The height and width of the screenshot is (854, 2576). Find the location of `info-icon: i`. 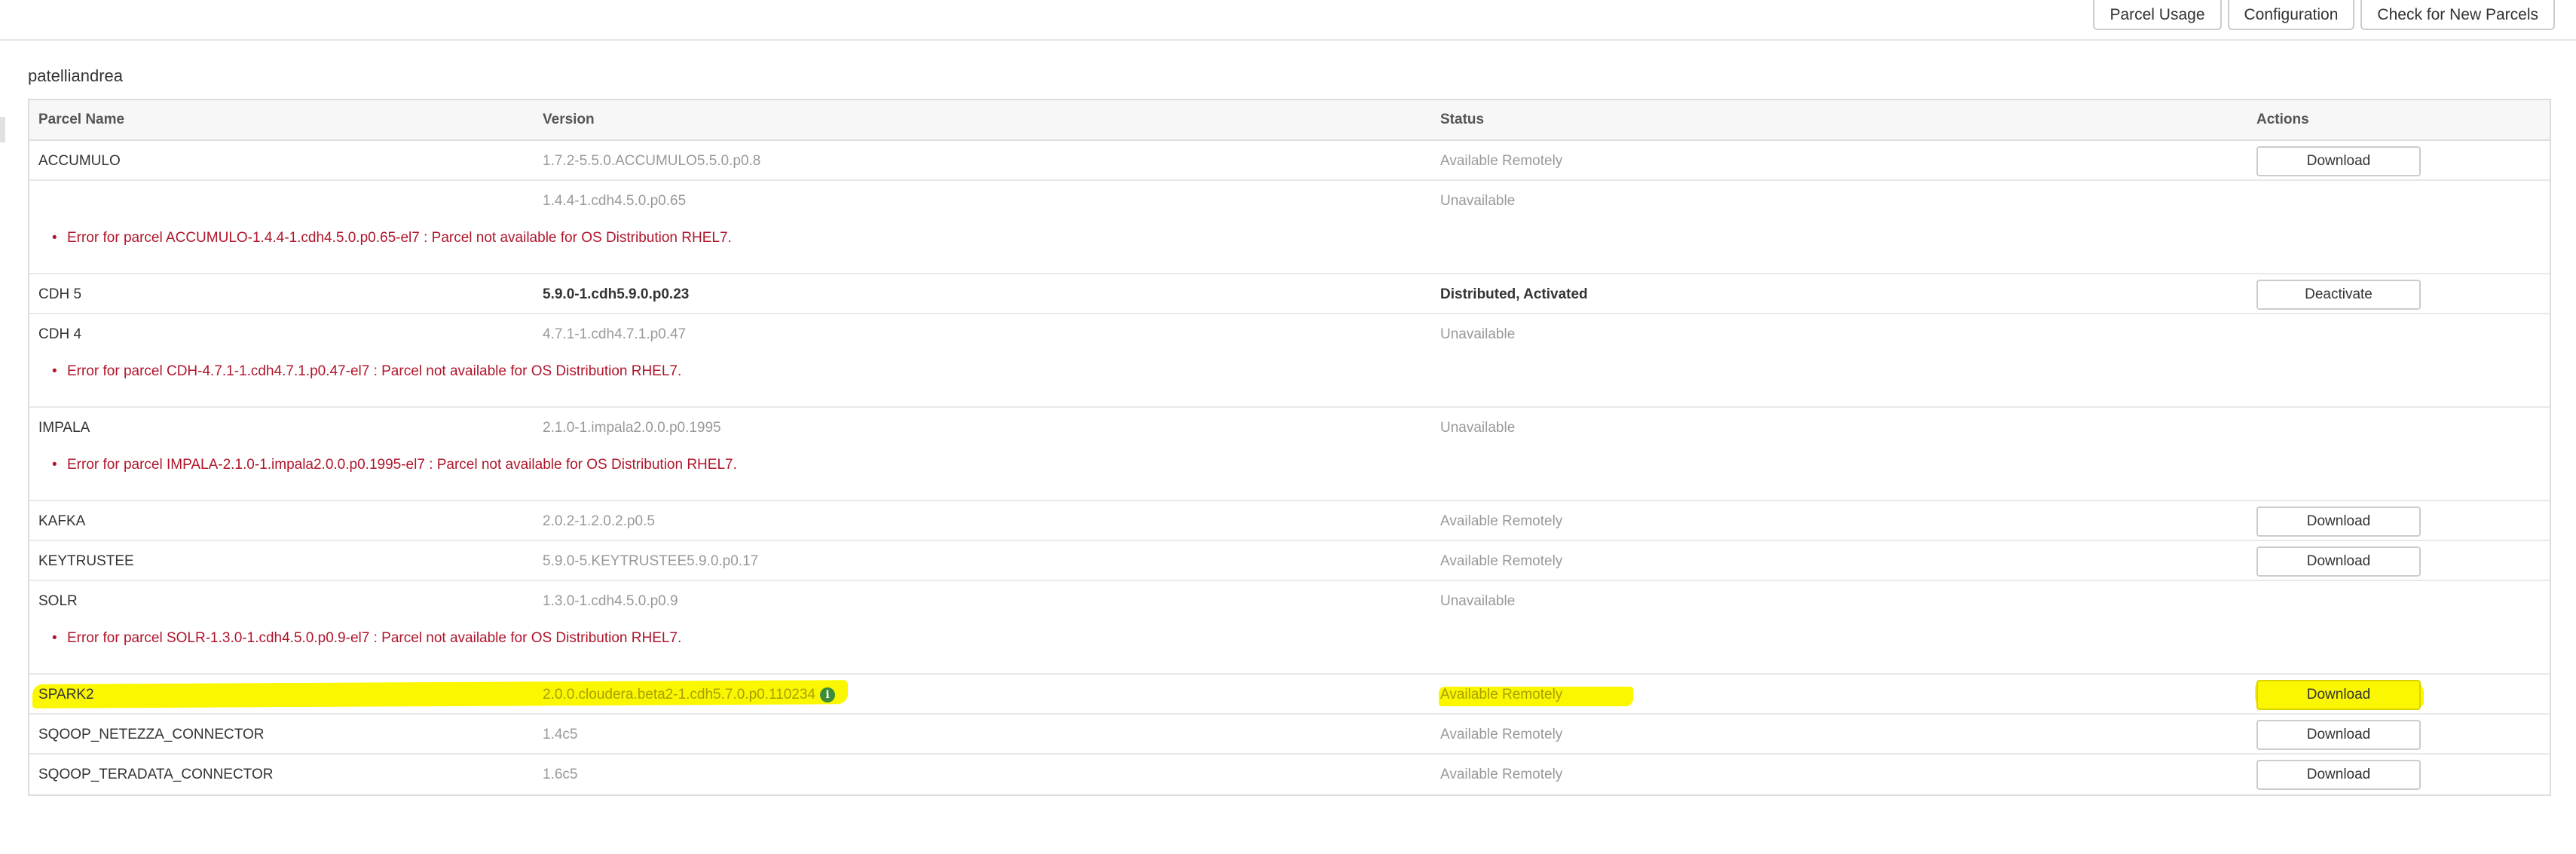

info-icon: i is located at coordinates (828, 694).